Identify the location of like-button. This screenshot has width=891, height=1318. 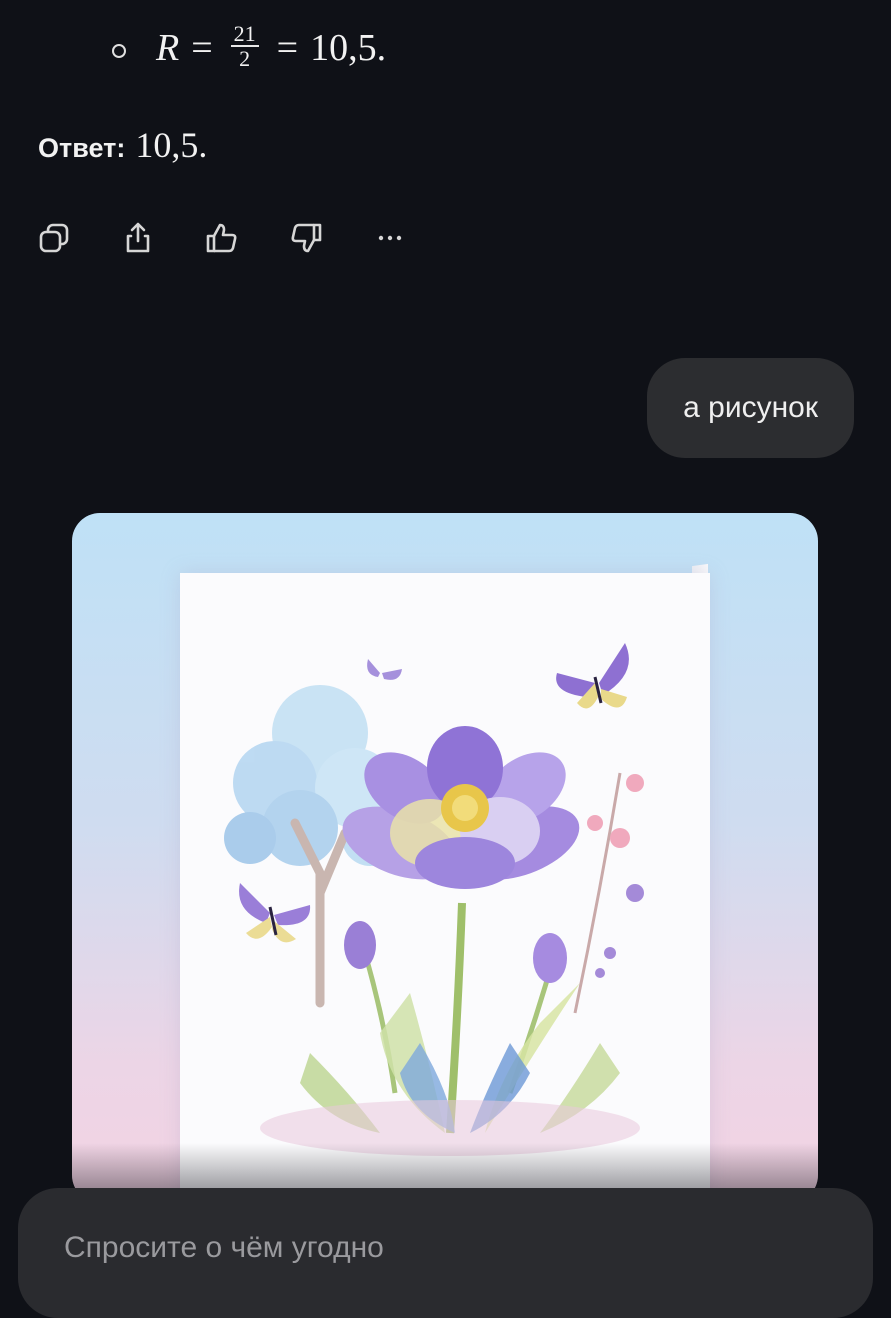
(222, 238).